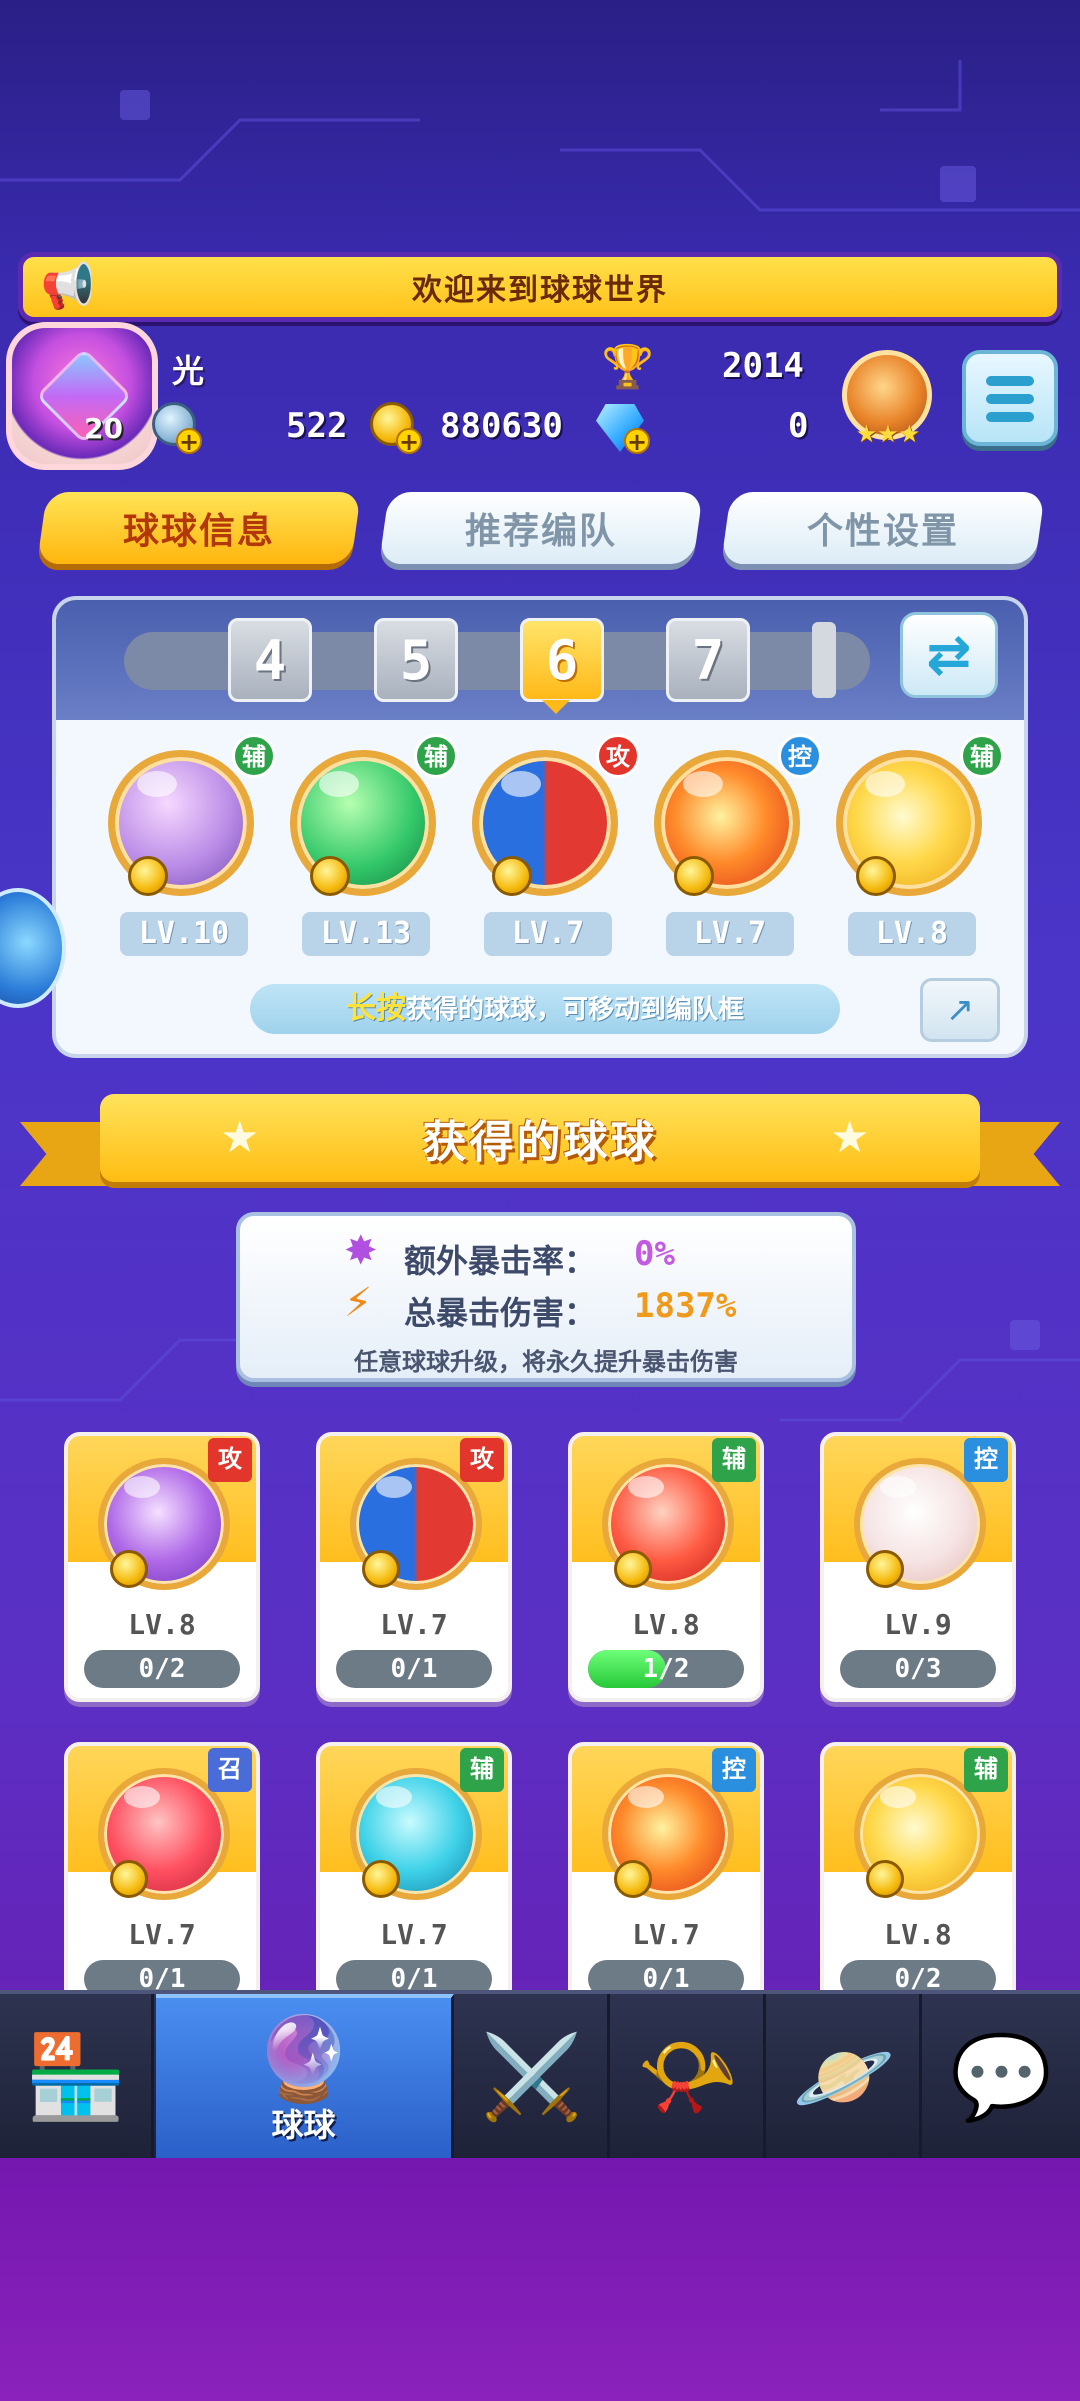 This screenshot has height=2401, width=1080. I want to click on gold-count: 880630, so click(501, 426).